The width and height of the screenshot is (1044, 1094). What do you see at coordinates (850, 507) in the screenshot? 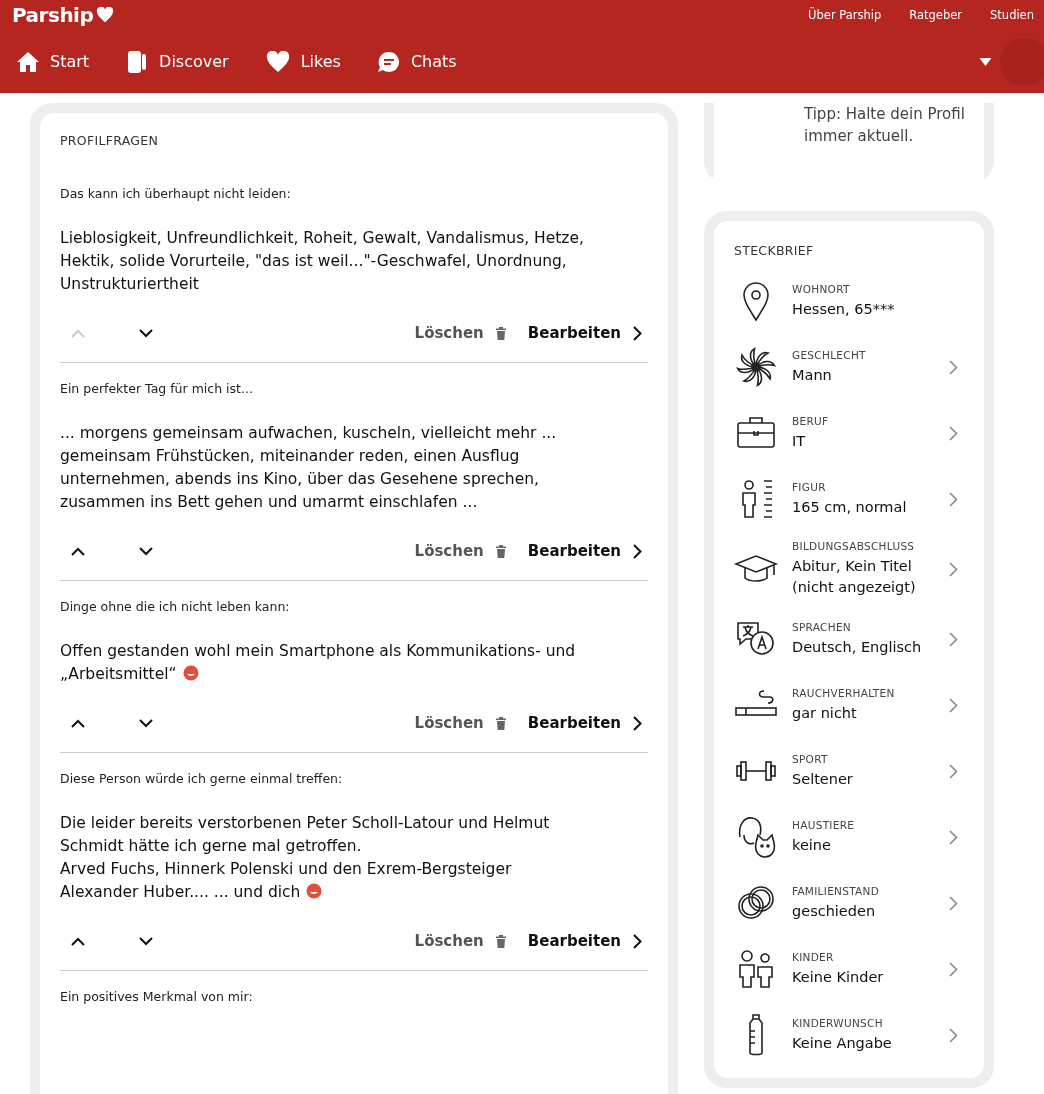
I see `fact-value: 165 cm, normal` at bounding box center [850, 507].